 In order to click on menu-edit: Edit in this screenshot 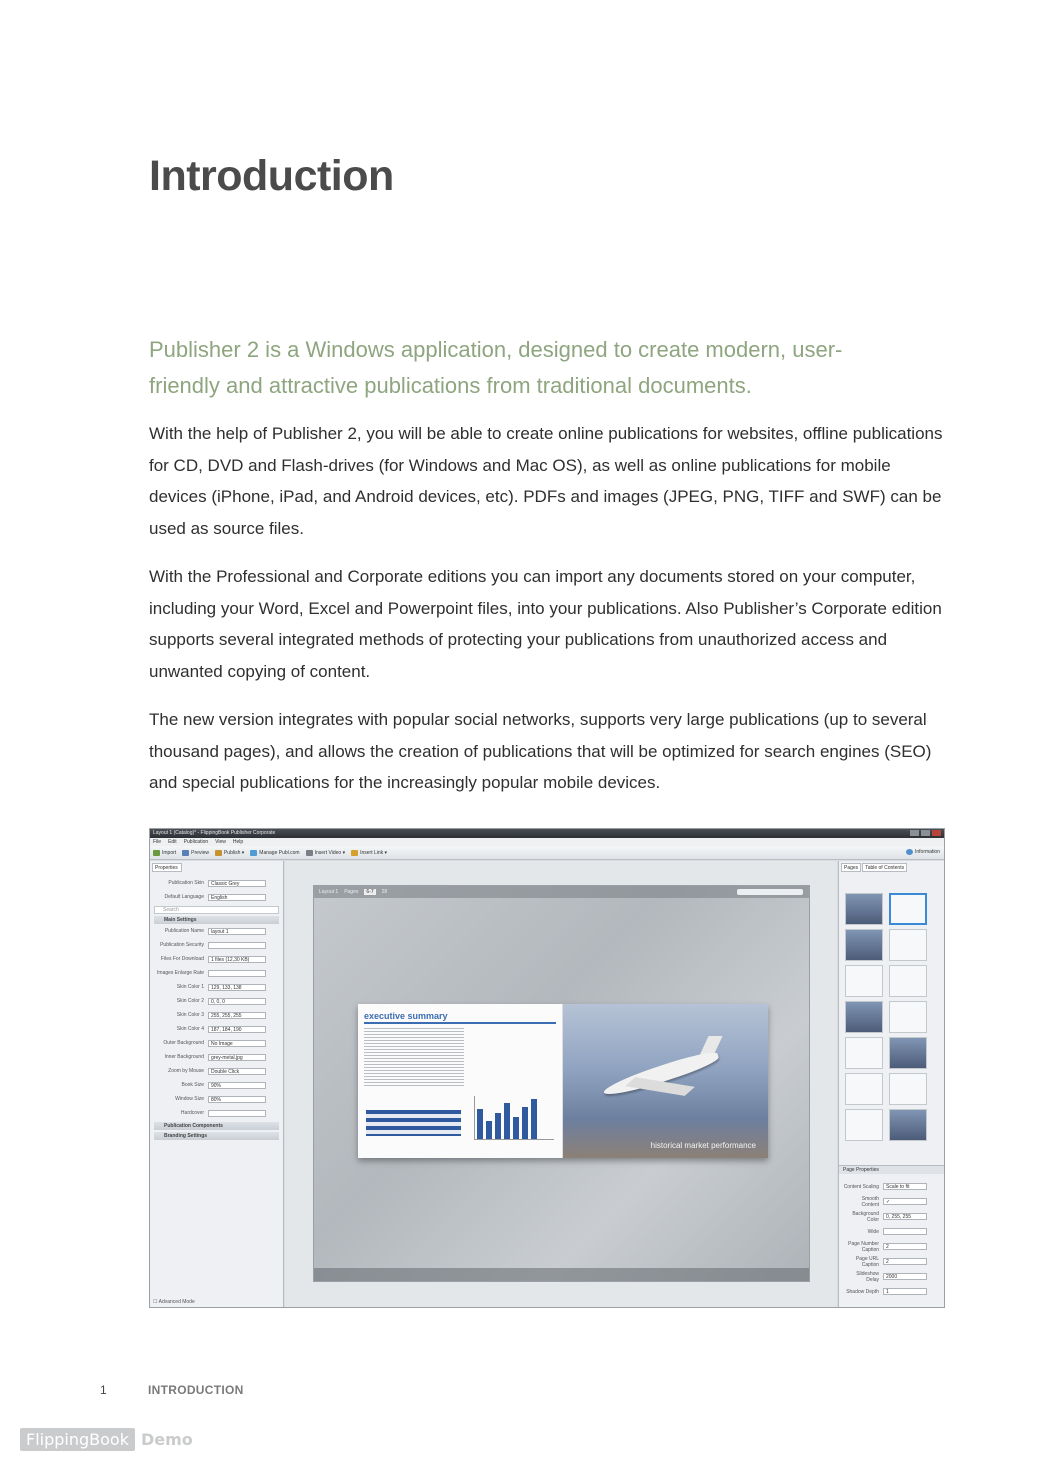, I will do `click(172, 842)`.